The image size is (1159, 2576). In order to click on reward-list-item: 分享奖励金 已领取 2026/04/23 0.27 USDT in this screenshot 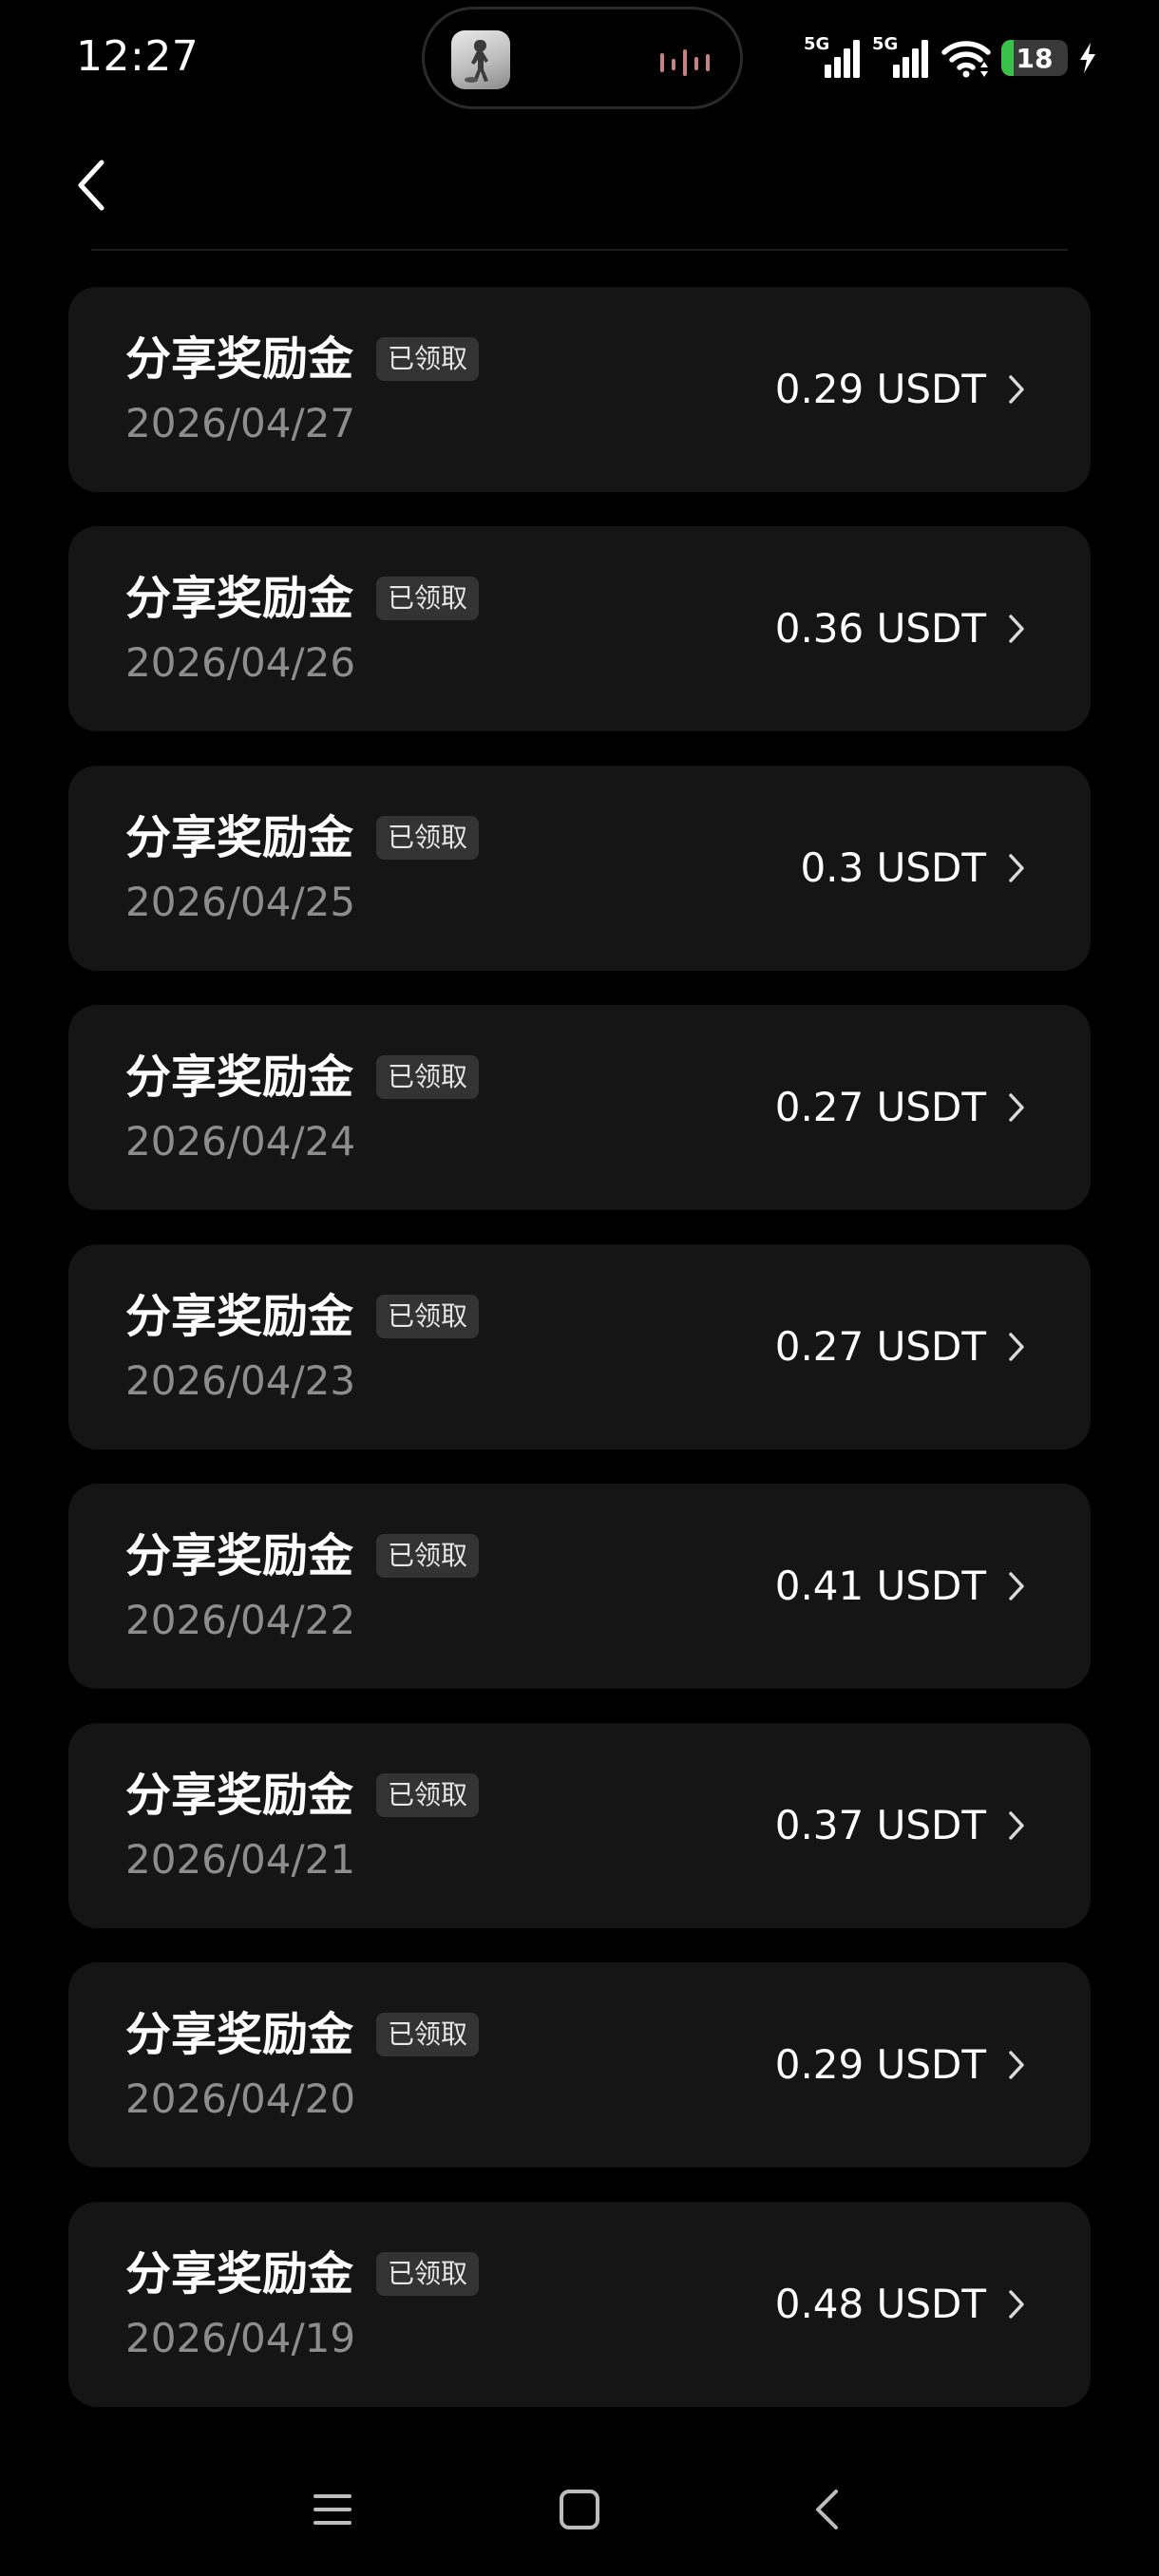, I will do `click(579, 1346)`.